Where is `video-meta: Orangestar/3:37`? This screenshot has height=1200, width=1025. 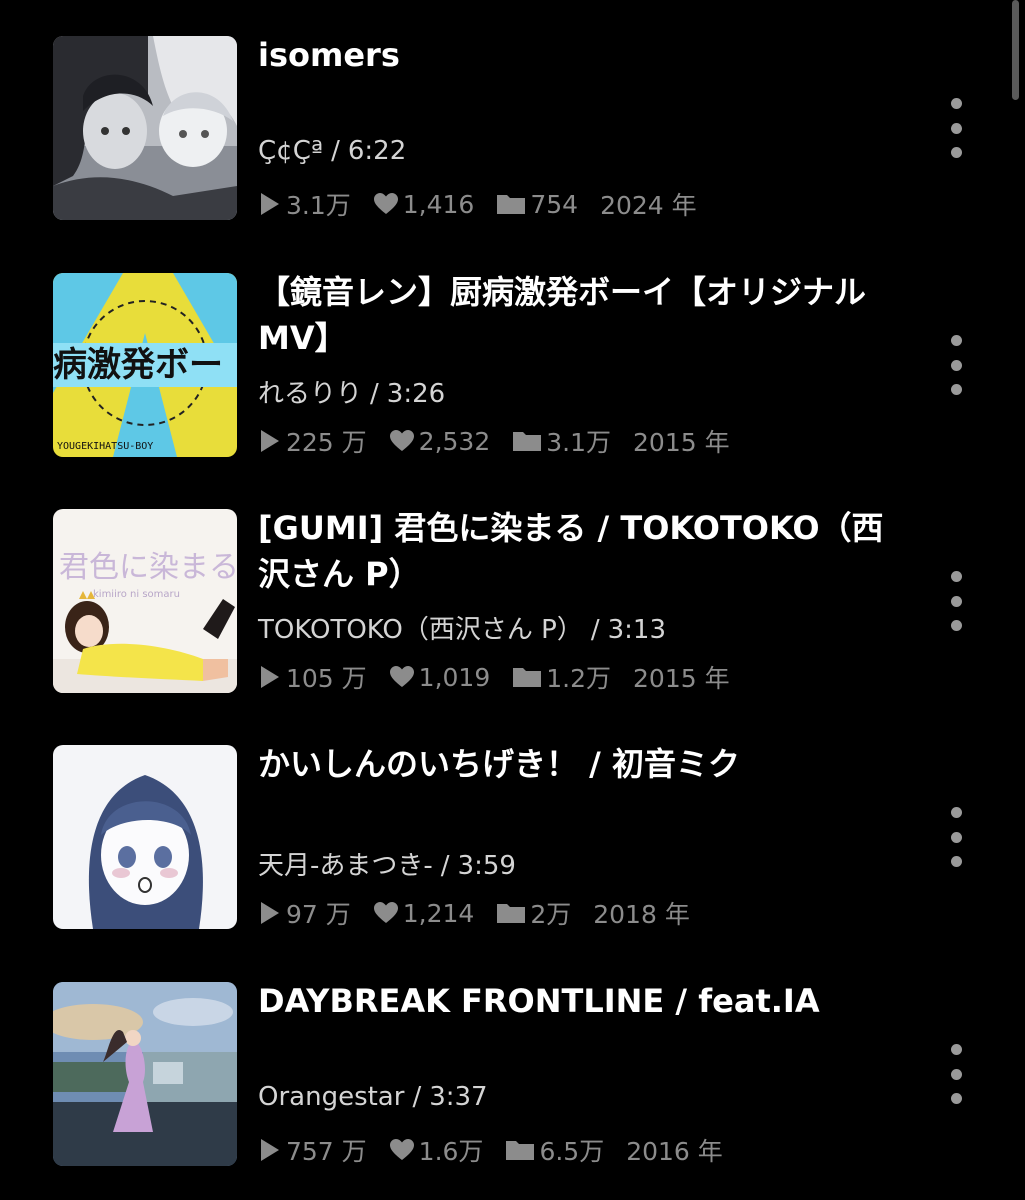 video-meta: Orangestar/3:37 is located at coordinates (373, 1097).